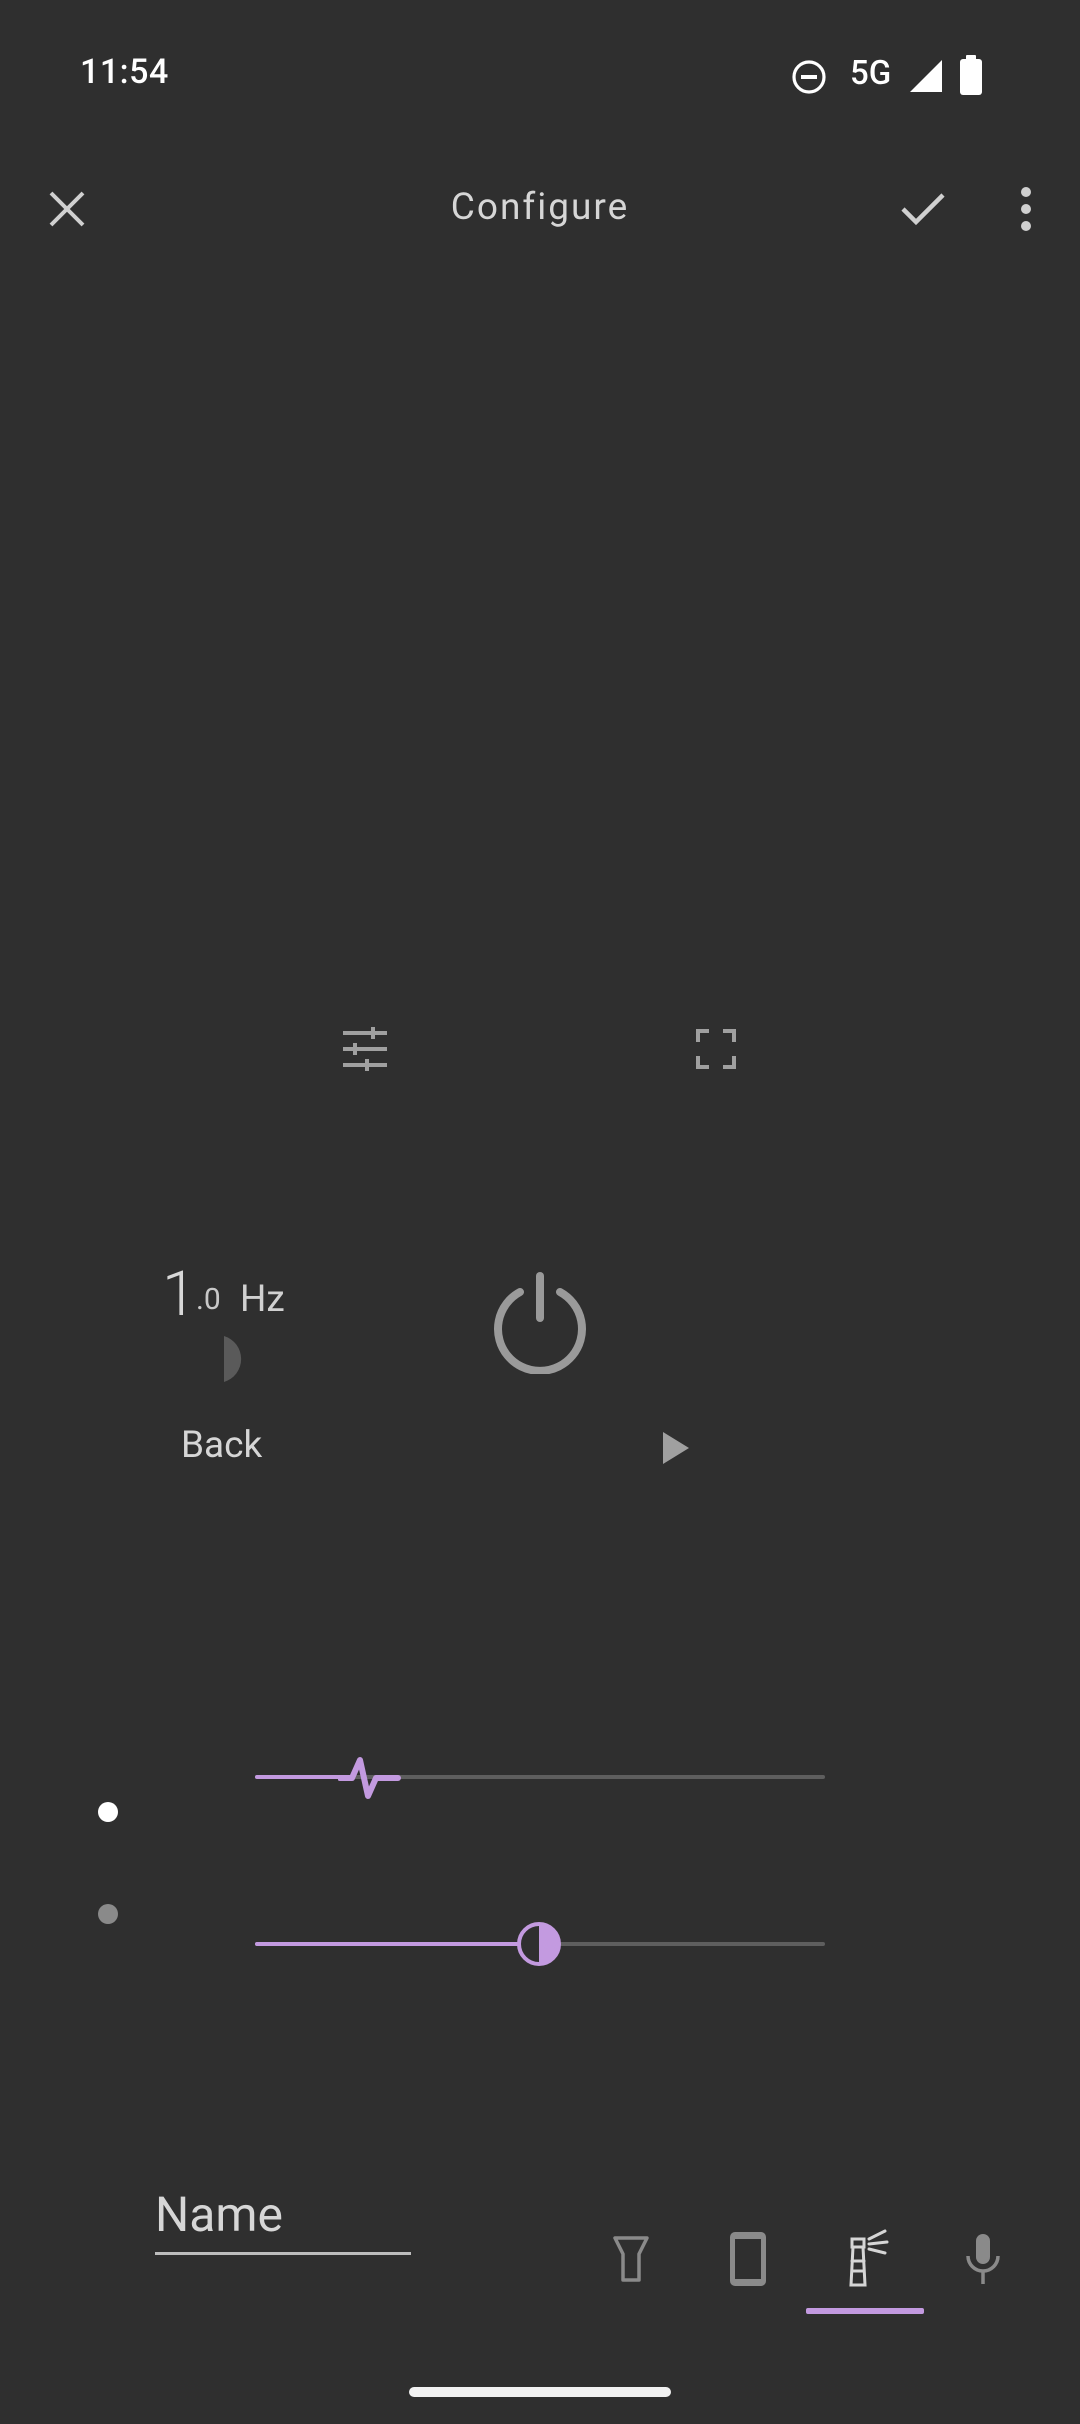  Describe the element at coordinates (926, 76) in the screenshot. I see `signal-icon` at that location.